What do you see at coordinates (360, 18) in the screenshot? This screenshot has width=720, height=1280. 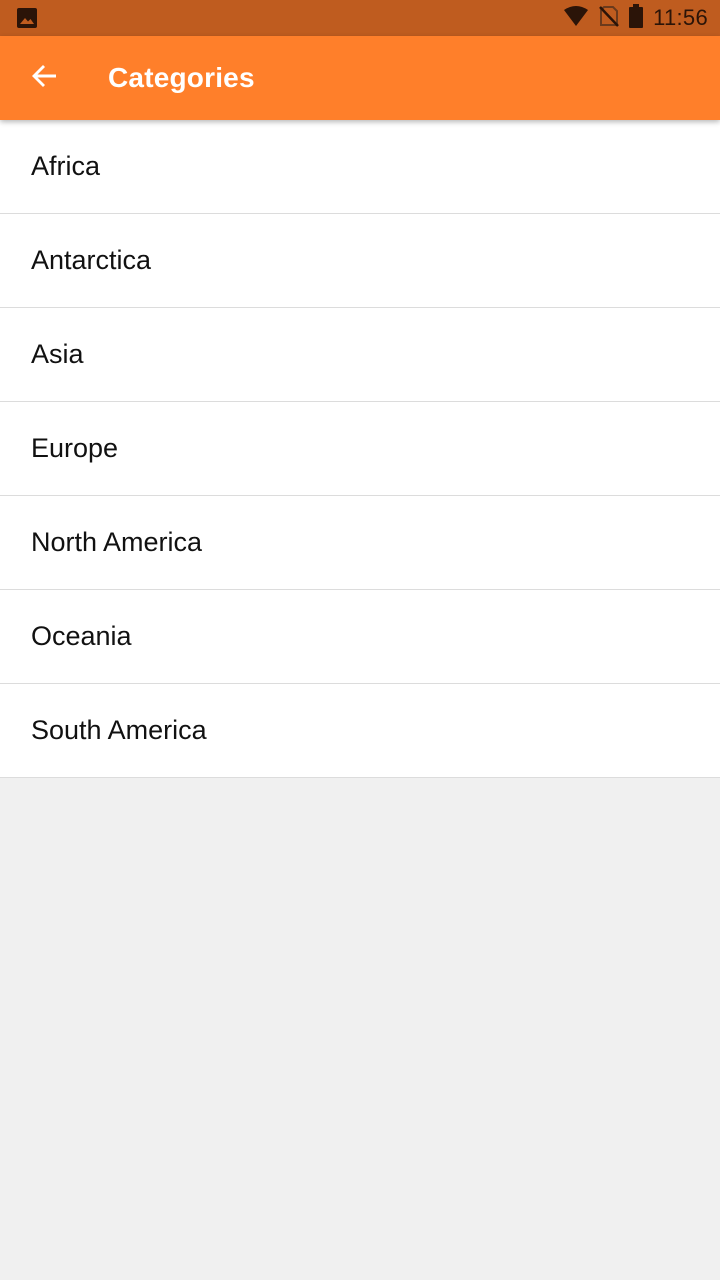 I see `status-bar: 11:56` at bounding box center [360, 18].